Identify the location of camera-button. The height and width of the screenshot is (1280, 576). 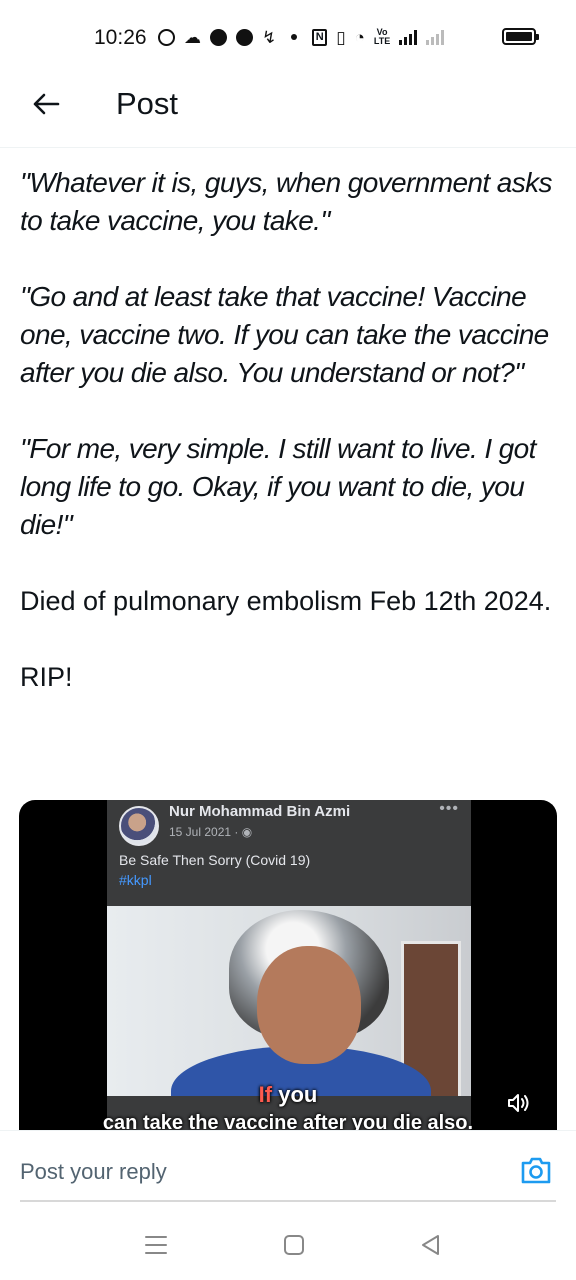
(536, 1170).